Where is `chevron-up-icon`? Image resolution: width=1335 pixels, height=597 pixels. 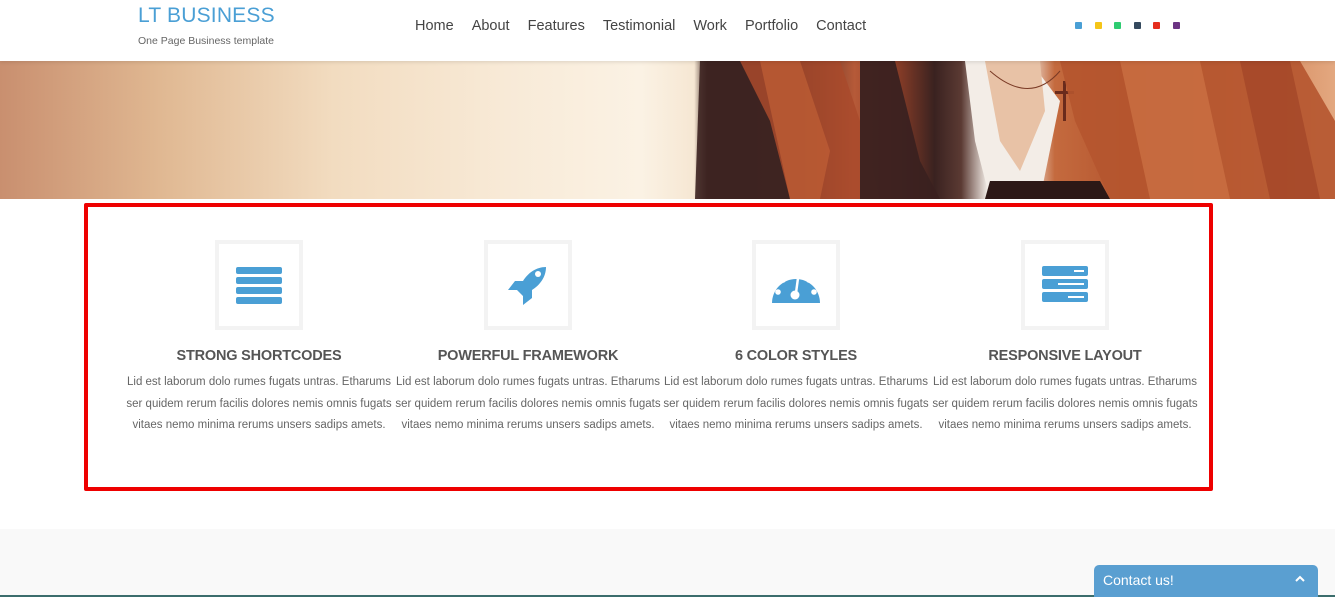 chevron-up-icon is located at coordinates (1300, 579).